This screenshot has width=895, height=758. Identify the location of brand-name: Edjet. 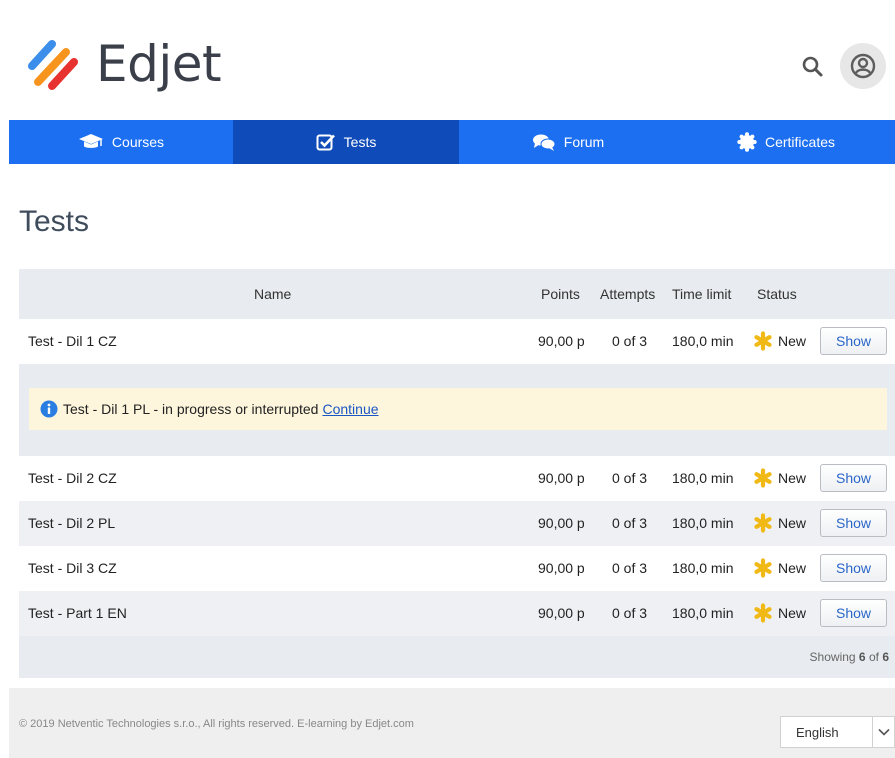
(159, 64).